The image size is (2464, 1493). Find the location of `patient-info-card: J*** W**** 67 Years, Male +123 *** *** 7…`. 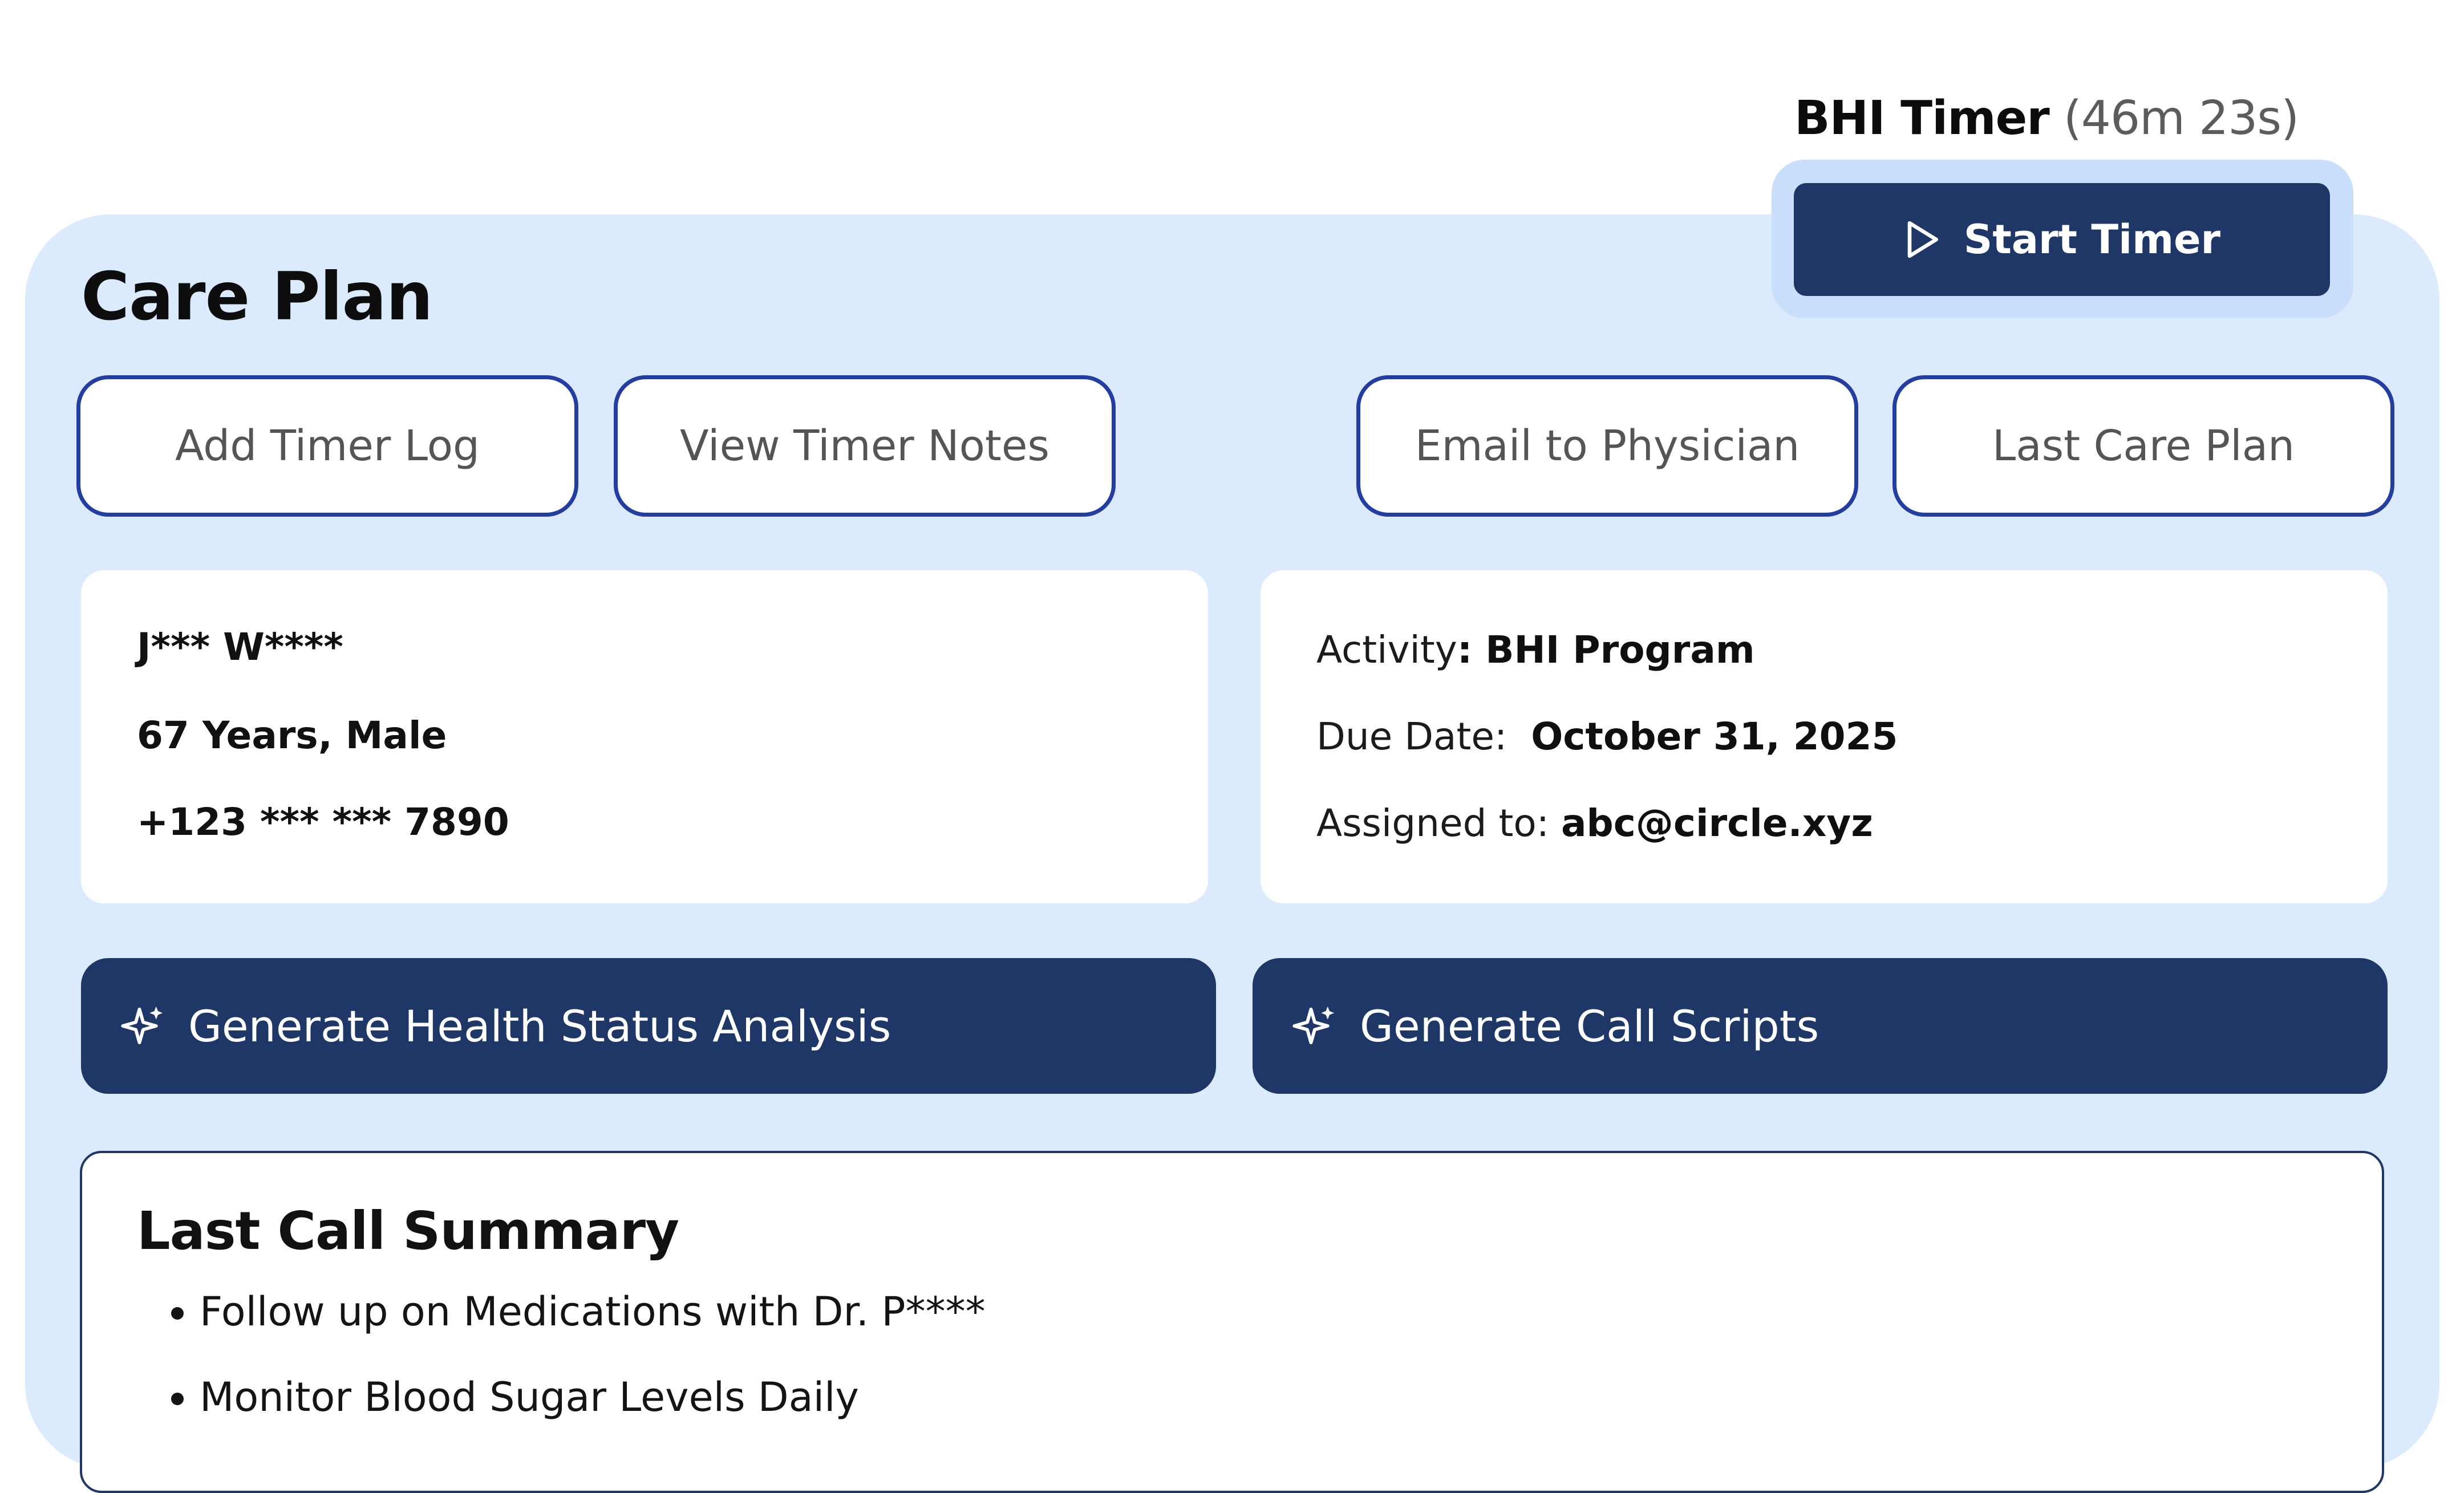

patient-info-card: J*** W**** 67 Years, Male +123 *** *** 7… is located at coordinates (644, 736).